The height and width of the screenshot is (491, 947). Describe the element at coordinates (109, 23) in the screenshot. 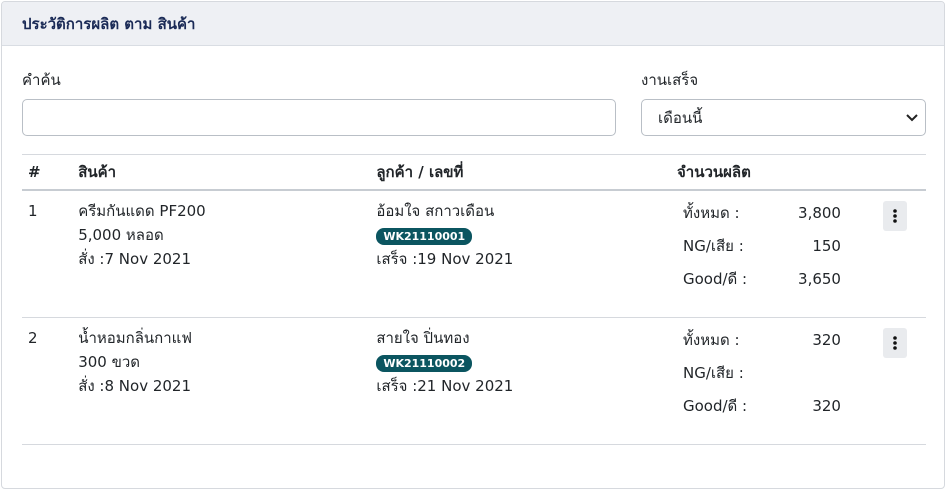

I see `page-title: ประวัติการผลิต ตาม สินค้า` at that location.